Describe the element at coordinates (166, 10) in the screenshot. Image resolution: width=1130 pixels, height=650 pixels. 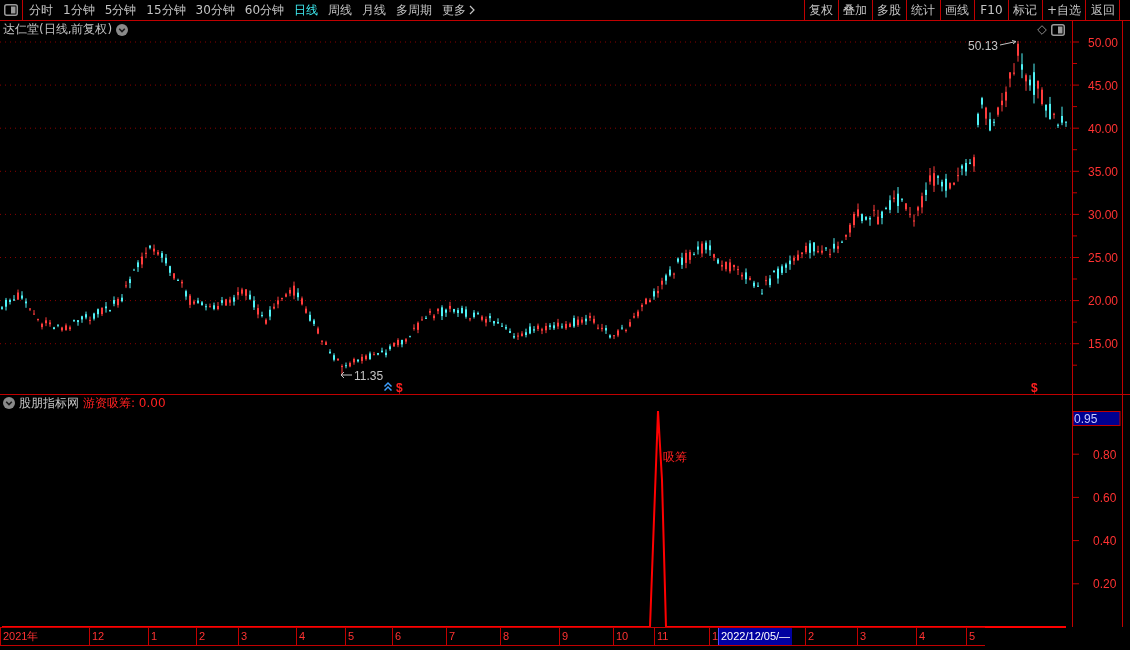
I see `period-tab: 15分钟` at that location.